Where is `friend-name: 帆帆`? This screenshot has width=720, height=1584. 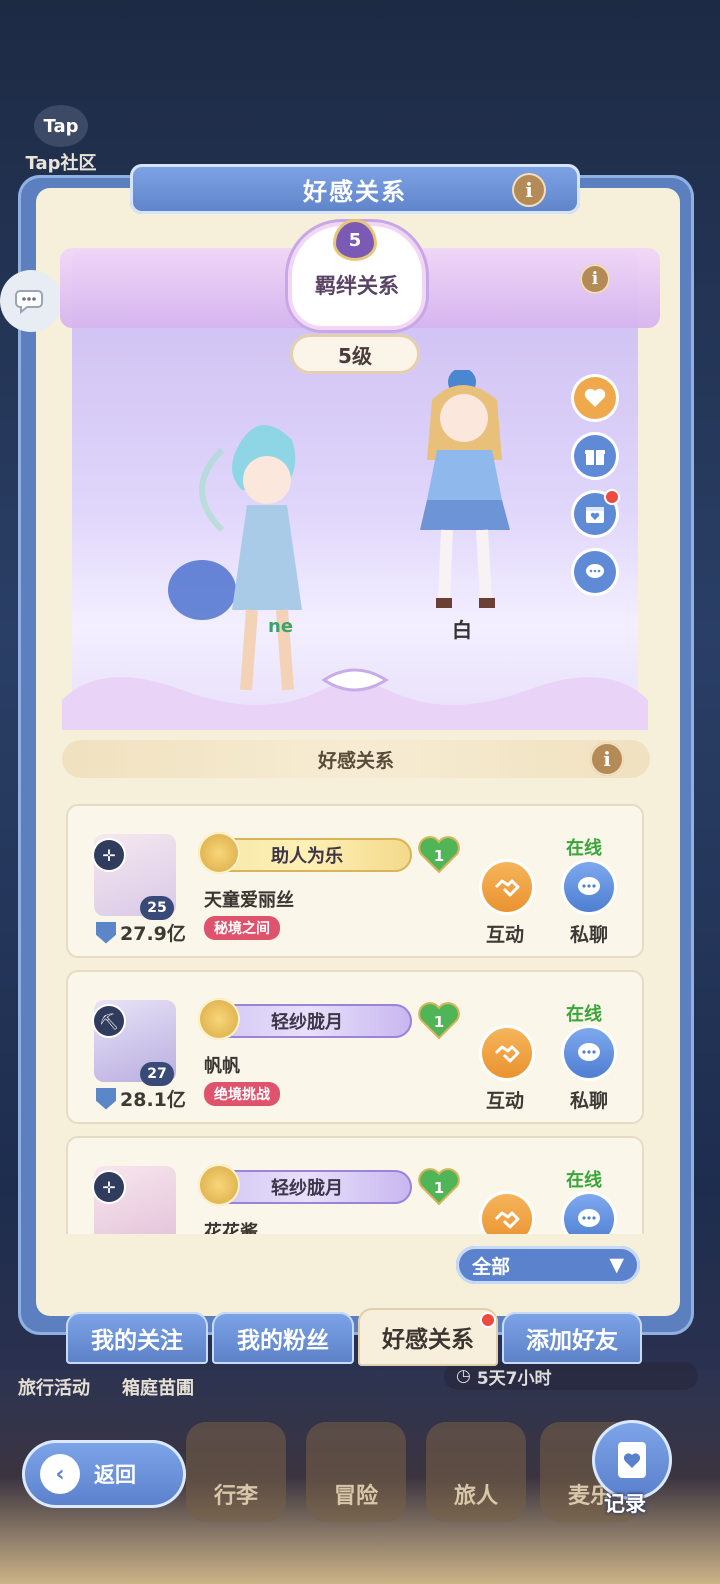 friend-name: 帆帆 is located at coordinates (222, 1066).